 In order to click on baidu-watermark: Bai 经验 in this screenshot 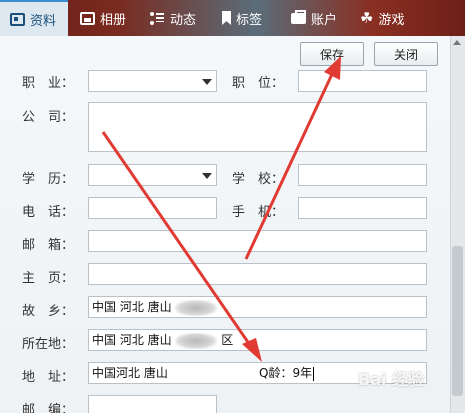, I will do `click(391, 379)`.